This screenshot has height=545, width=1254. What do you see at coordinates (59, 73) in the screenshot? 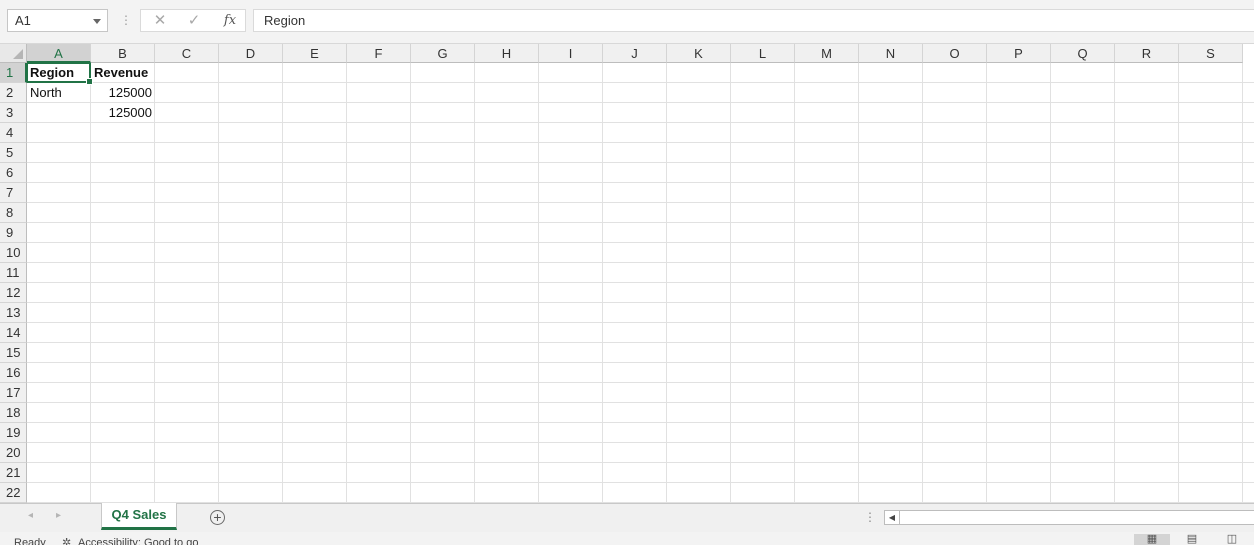
I see `cell-a1: Region` at bounding box center [59, 73].